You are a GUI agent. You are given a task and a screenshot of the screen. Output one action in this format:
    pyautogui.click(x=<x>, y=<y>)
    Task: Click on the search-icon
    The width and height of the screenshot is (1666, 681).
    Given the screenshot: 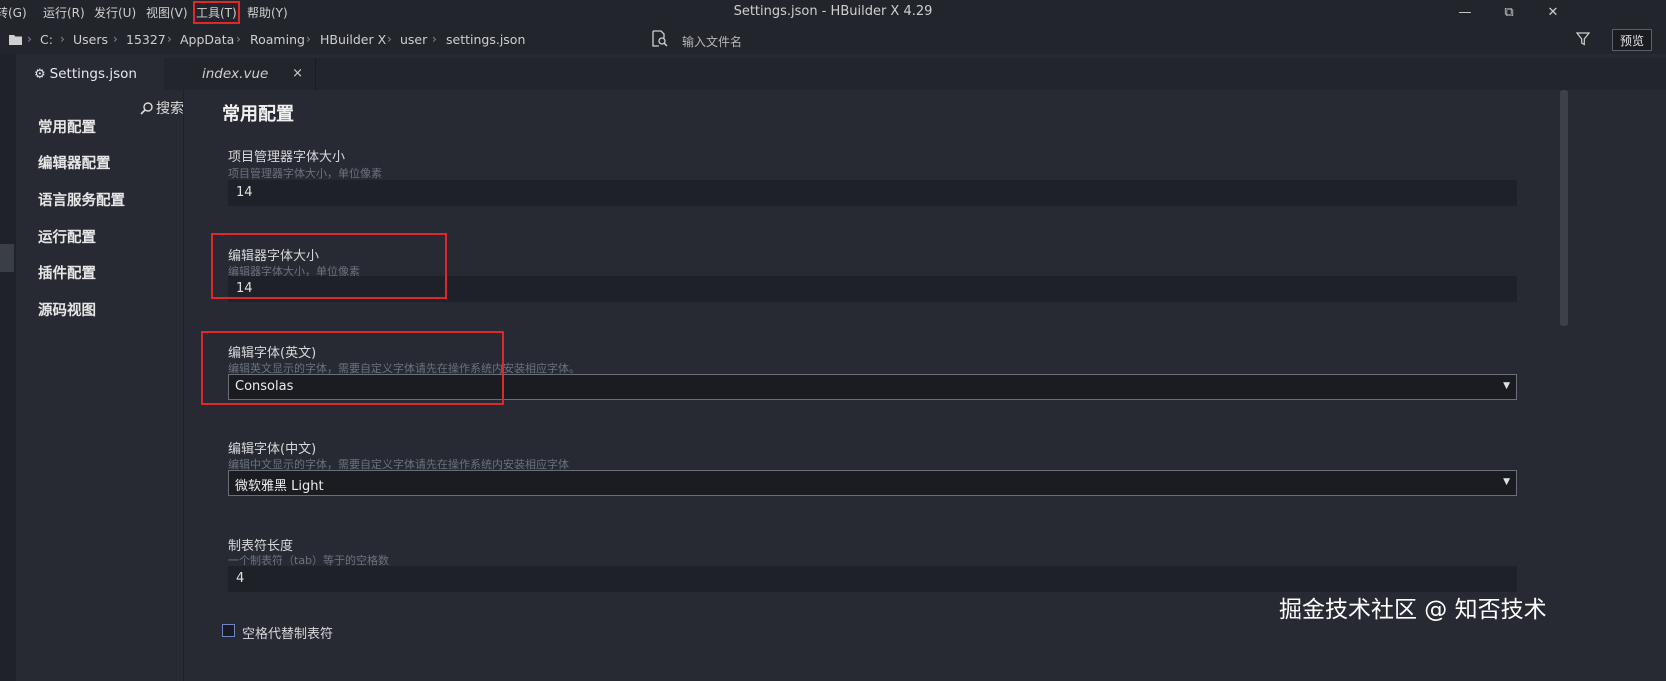 What is the action you would take?
    pyautogui.click(x=146, y=108)
    